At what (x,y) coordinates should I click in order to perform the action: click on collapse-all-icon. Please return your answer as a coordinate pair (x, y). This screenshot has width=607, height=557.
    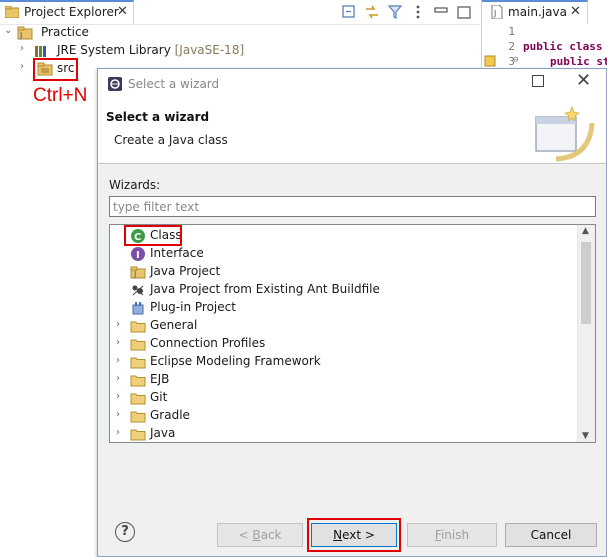
    Looking at the image, I should click on (349, 12).